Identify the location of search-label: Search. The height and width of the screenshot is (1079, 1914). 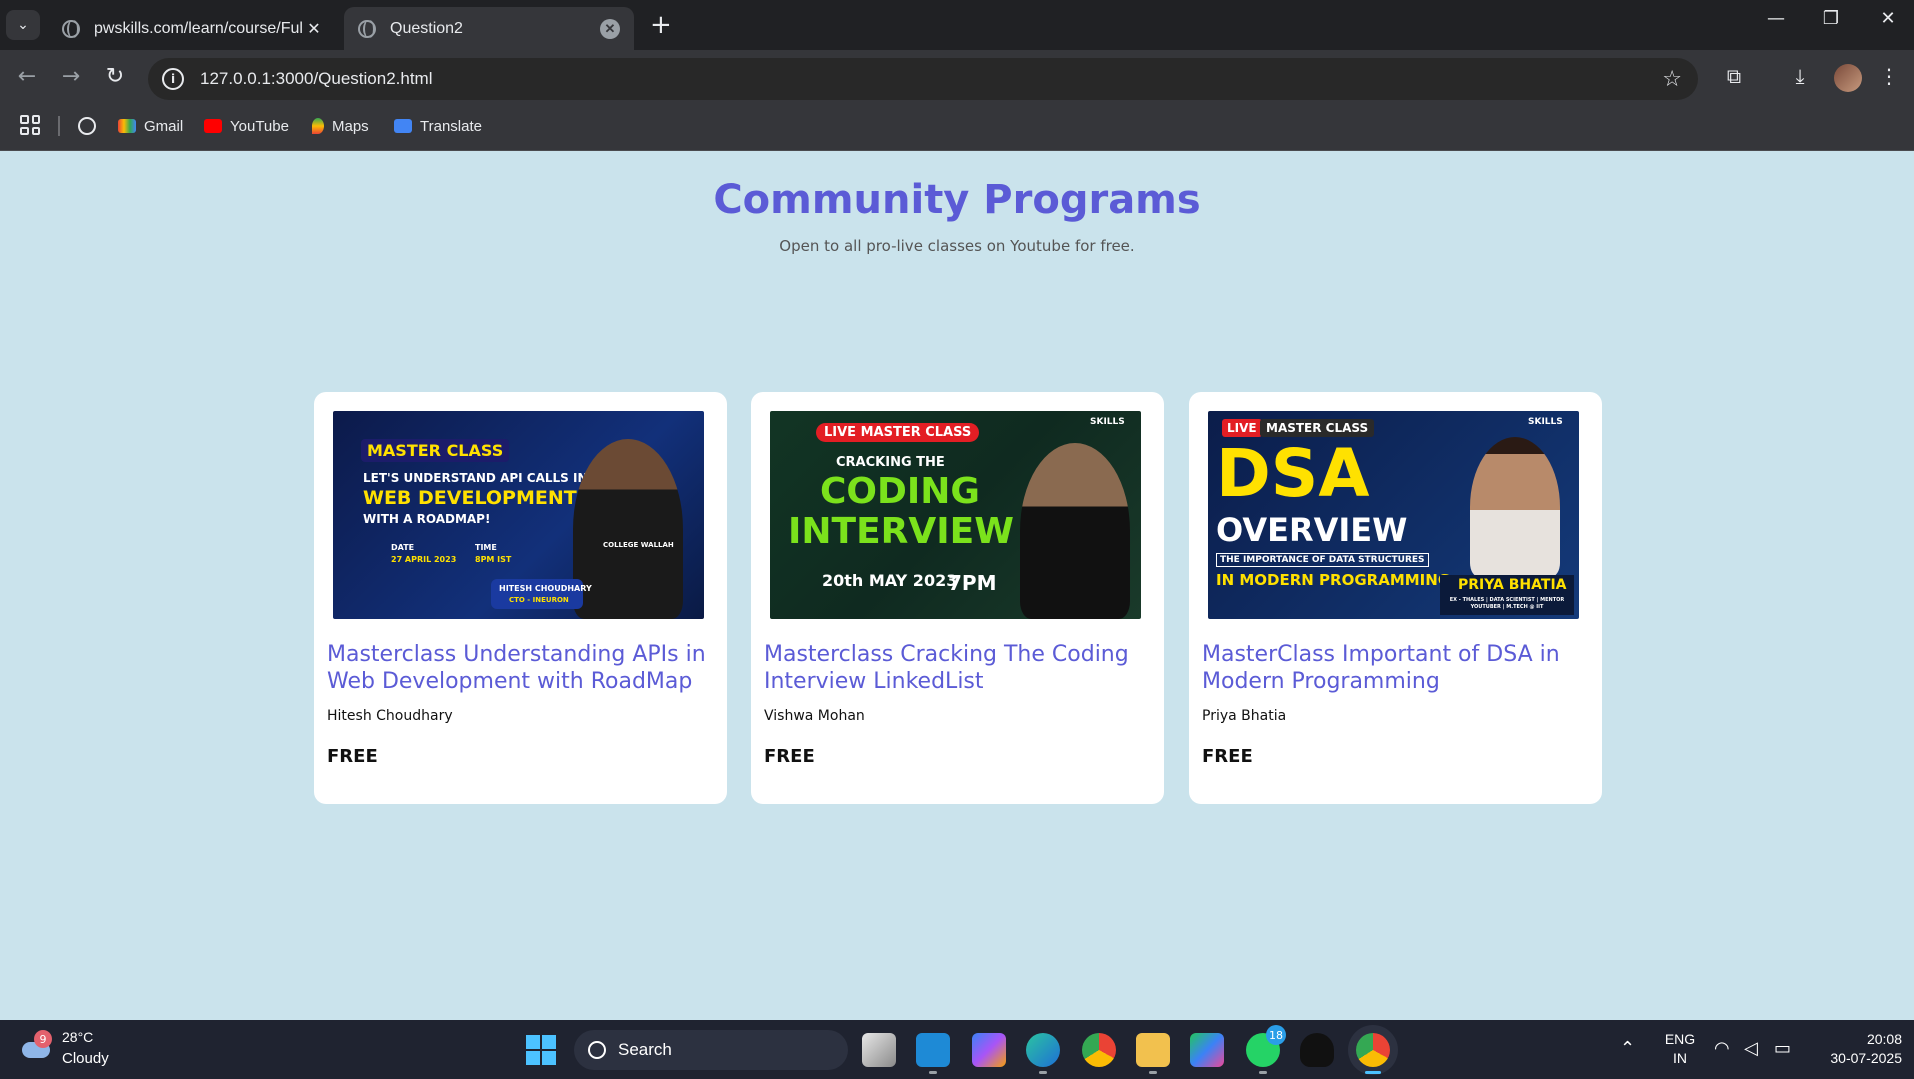
(645, 1049).